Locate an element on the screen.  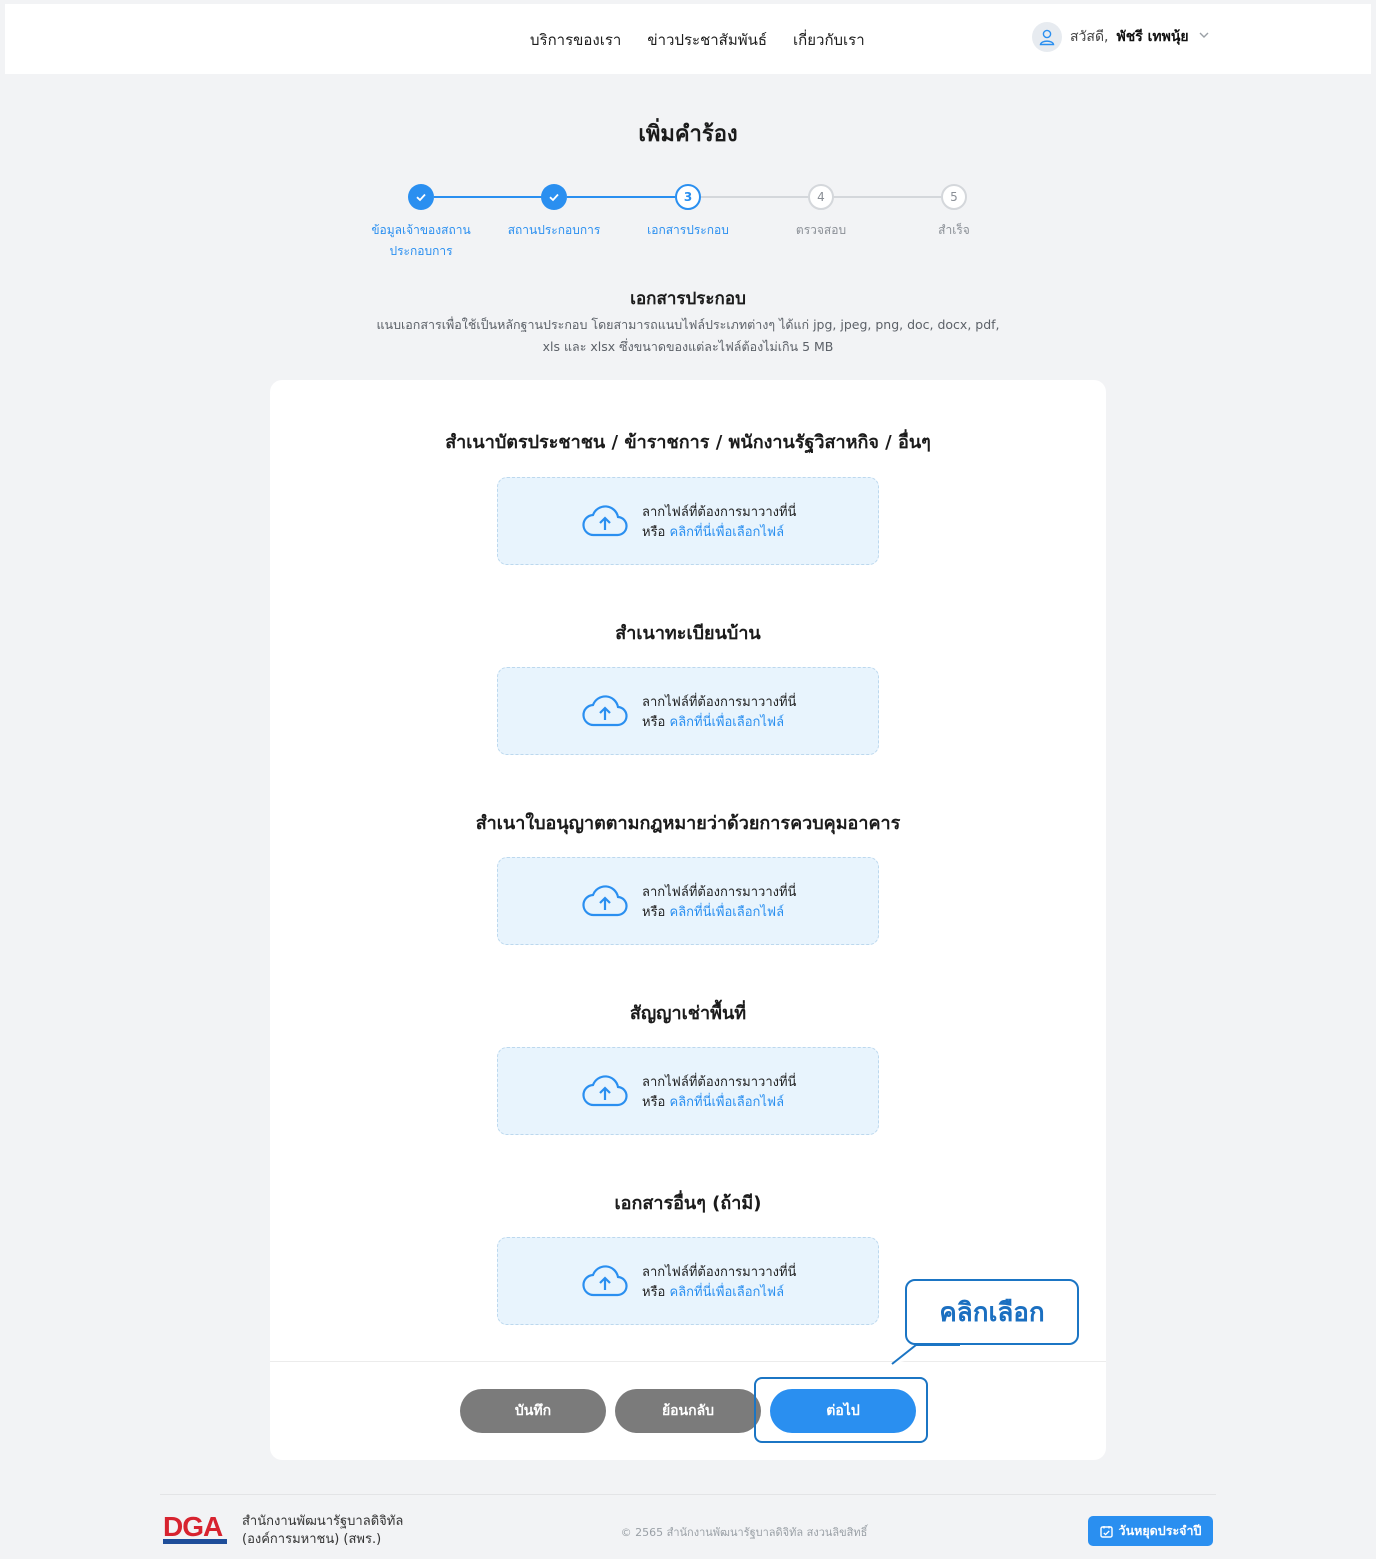
greeting-text: สวัสดี, is located at coordinates (1089, 37).